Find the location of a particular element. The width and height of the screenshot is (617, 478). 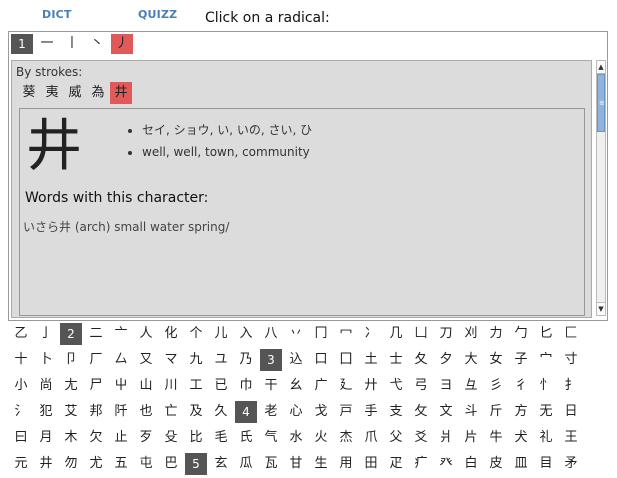

radical-item: 用 is located at coordinates (346, 464).